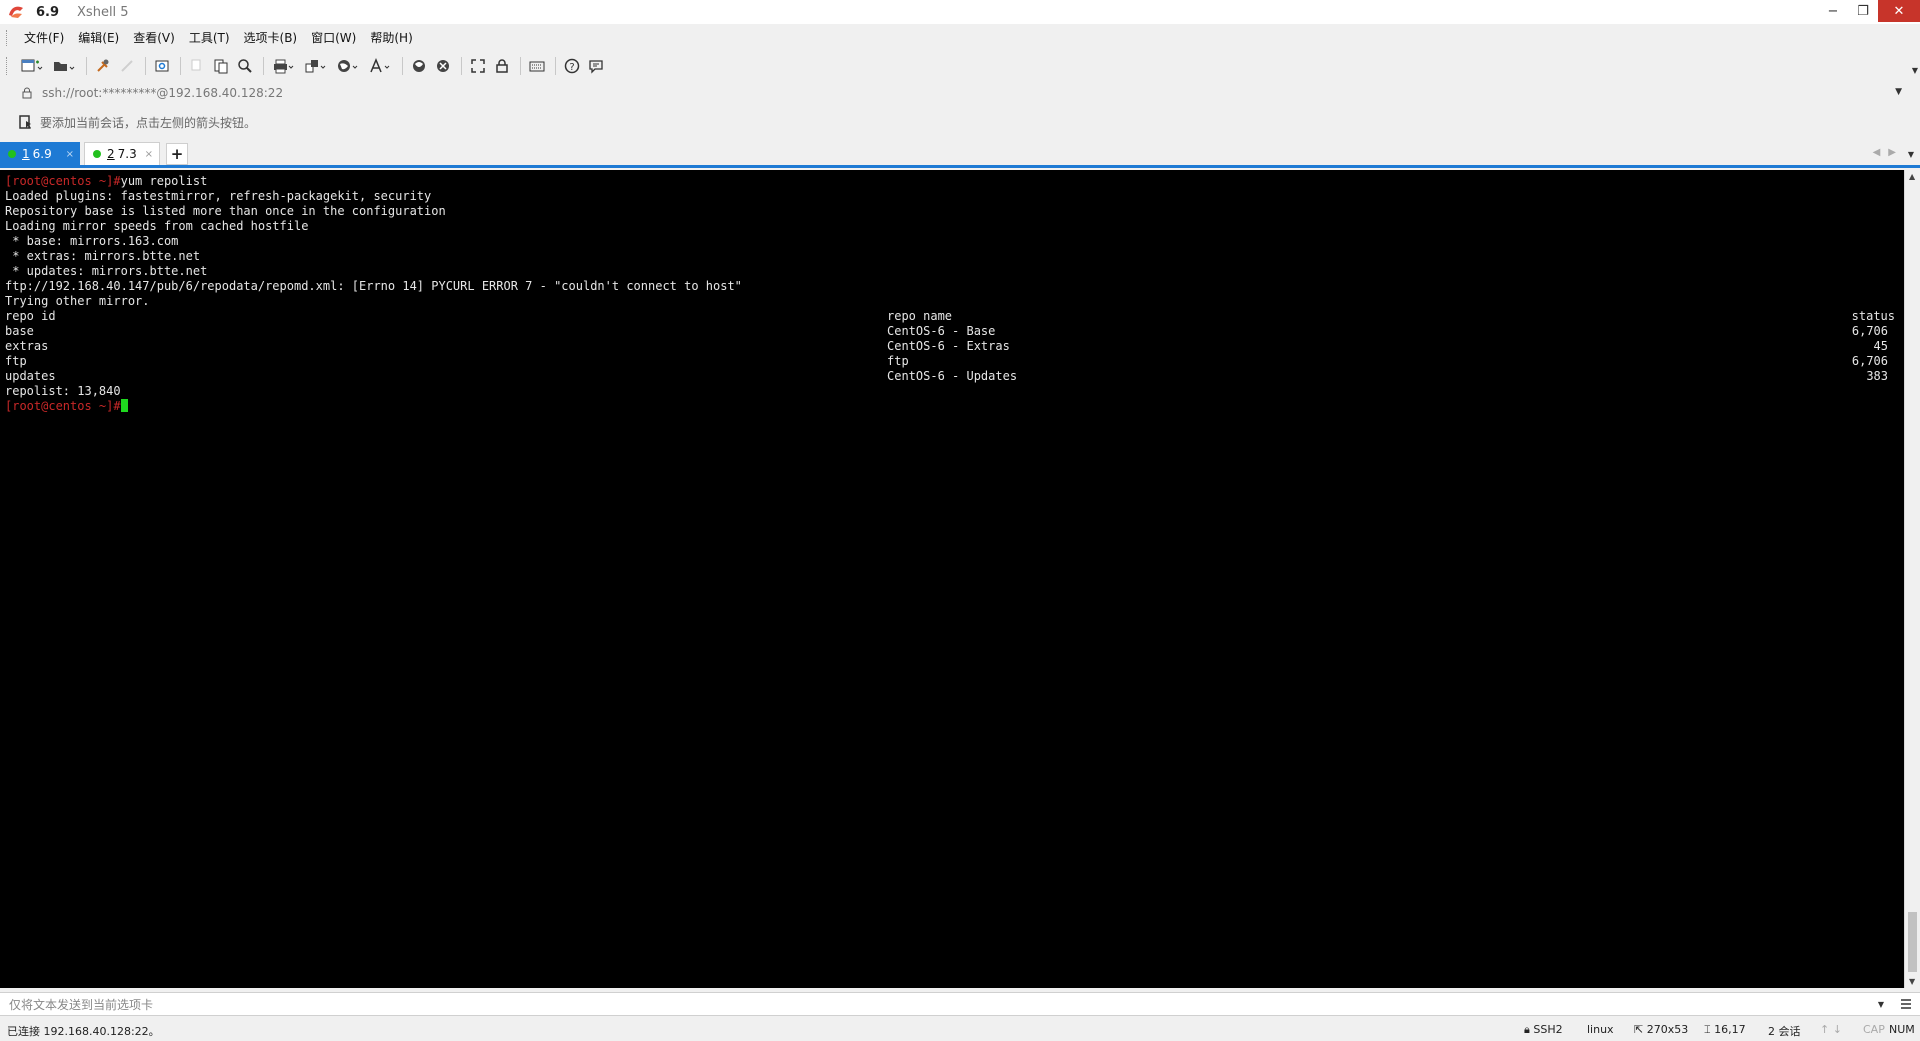  Describe the element at coordinates (1880, 346) in the screenshot. I see `repo-status-cell: 45` at that location.